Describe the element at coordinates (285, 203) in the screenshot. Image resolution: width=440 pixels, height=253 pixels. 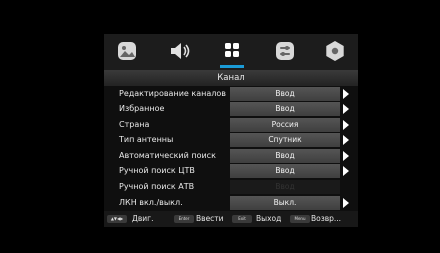
I see `row-value-select: Выкл.` at that location.